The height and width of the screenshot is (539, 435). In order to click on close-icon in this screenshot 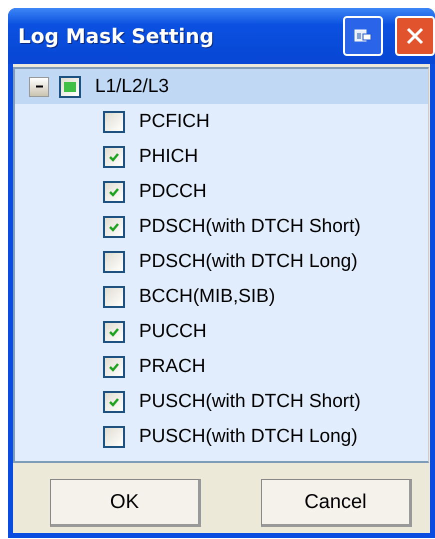, I will do `click(415, 36)`.